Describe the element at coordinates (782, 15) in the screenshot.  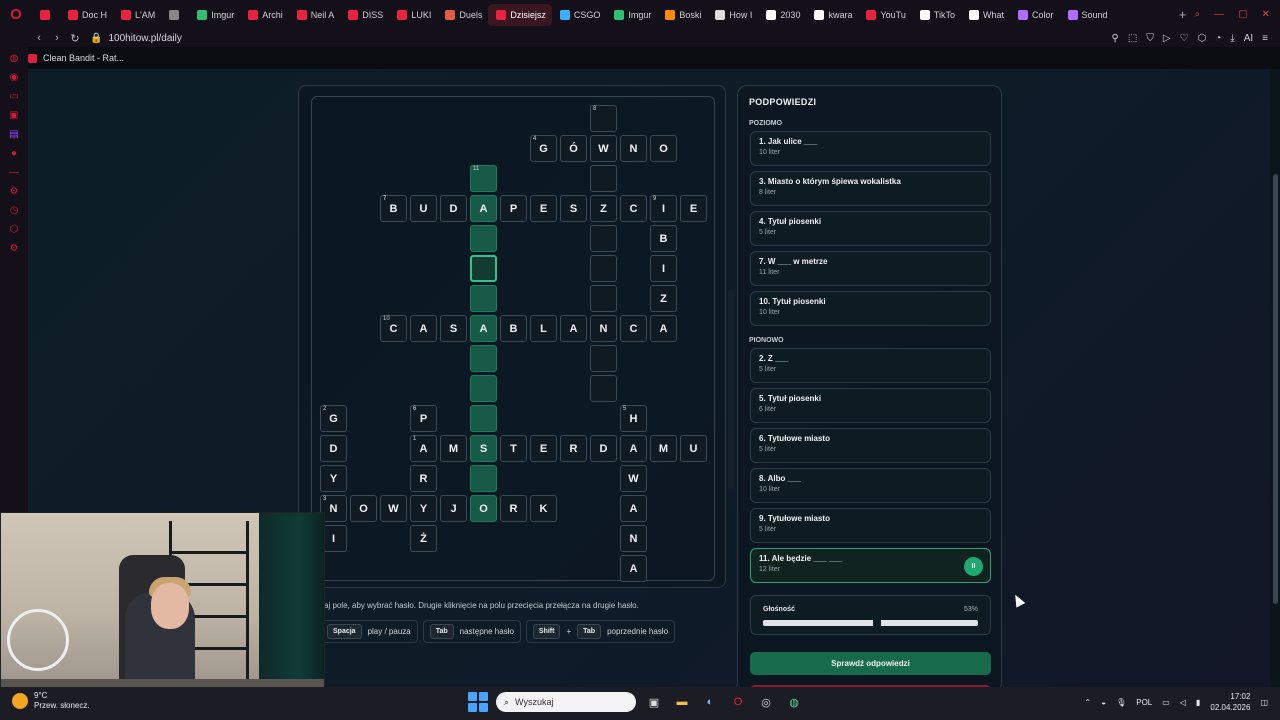
I see `browser-tab: 2030` at that location.